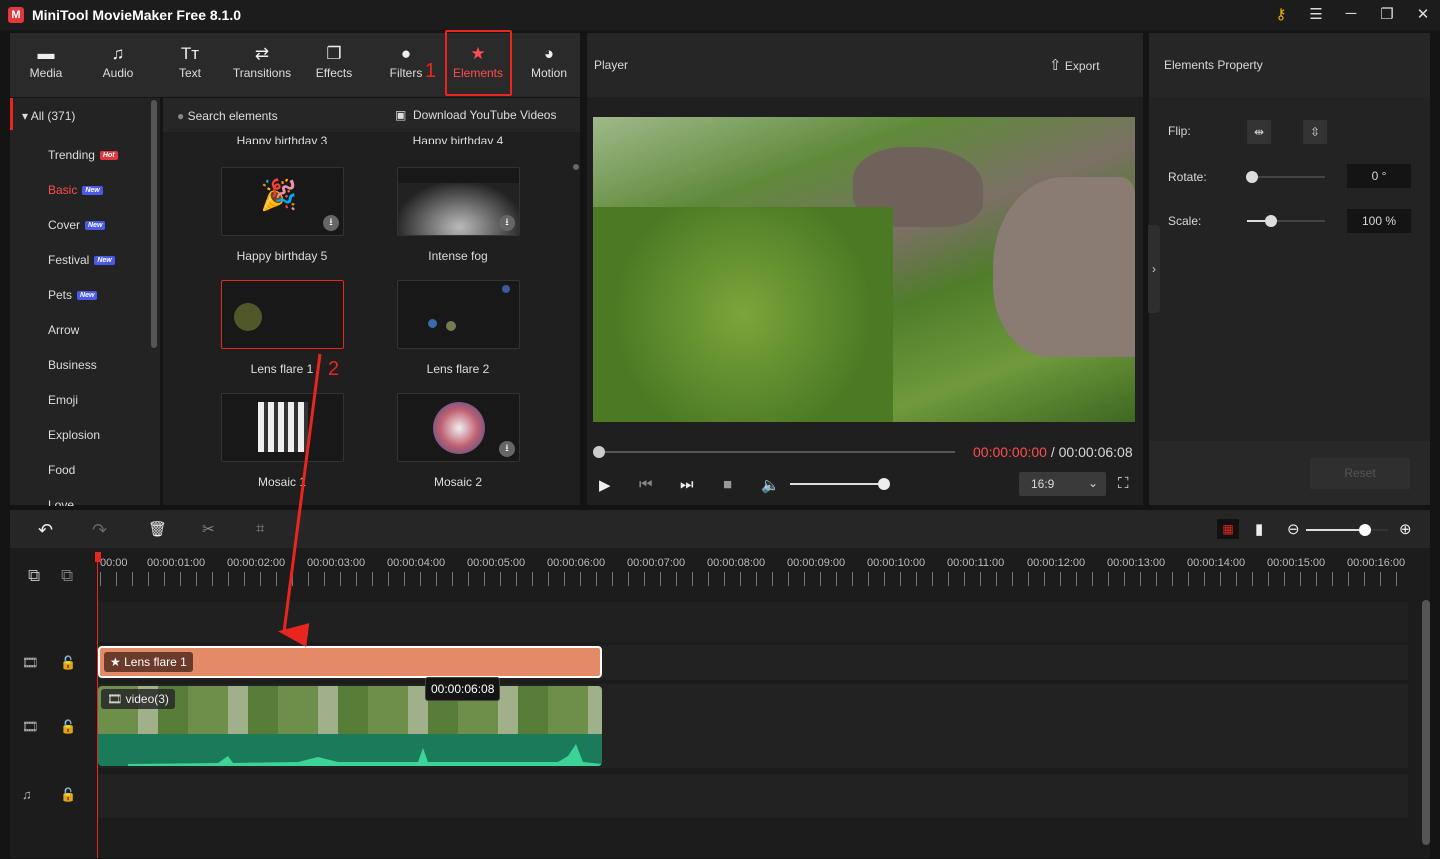 Image resolution: width=1440 pixels, height=859 pixels. What do you see at coordinates (1252, 177) in the screenshot?
I see `rotate-handle` at bounding box center [1252, 177].